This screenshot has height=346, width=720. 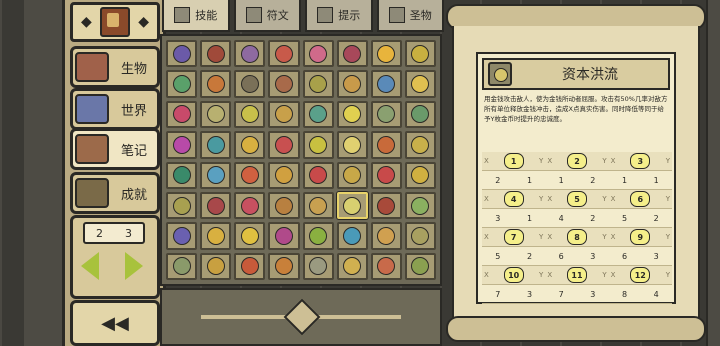 I want to click on sidebar-item-2: 笔记, so click(x=115, y=149).